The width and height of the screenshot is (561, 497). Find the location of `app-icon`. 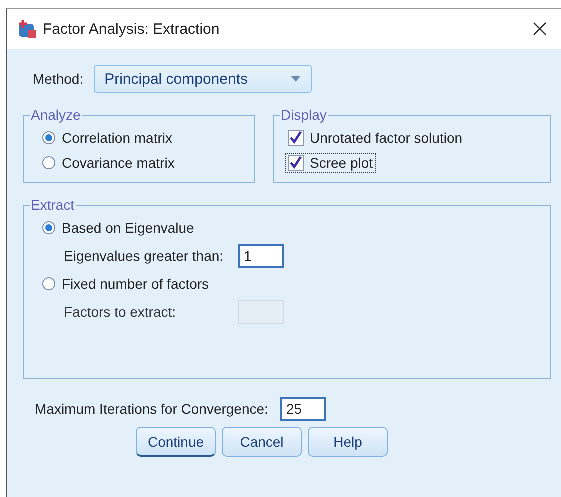

app-icon is located at coordinates (27, 29).